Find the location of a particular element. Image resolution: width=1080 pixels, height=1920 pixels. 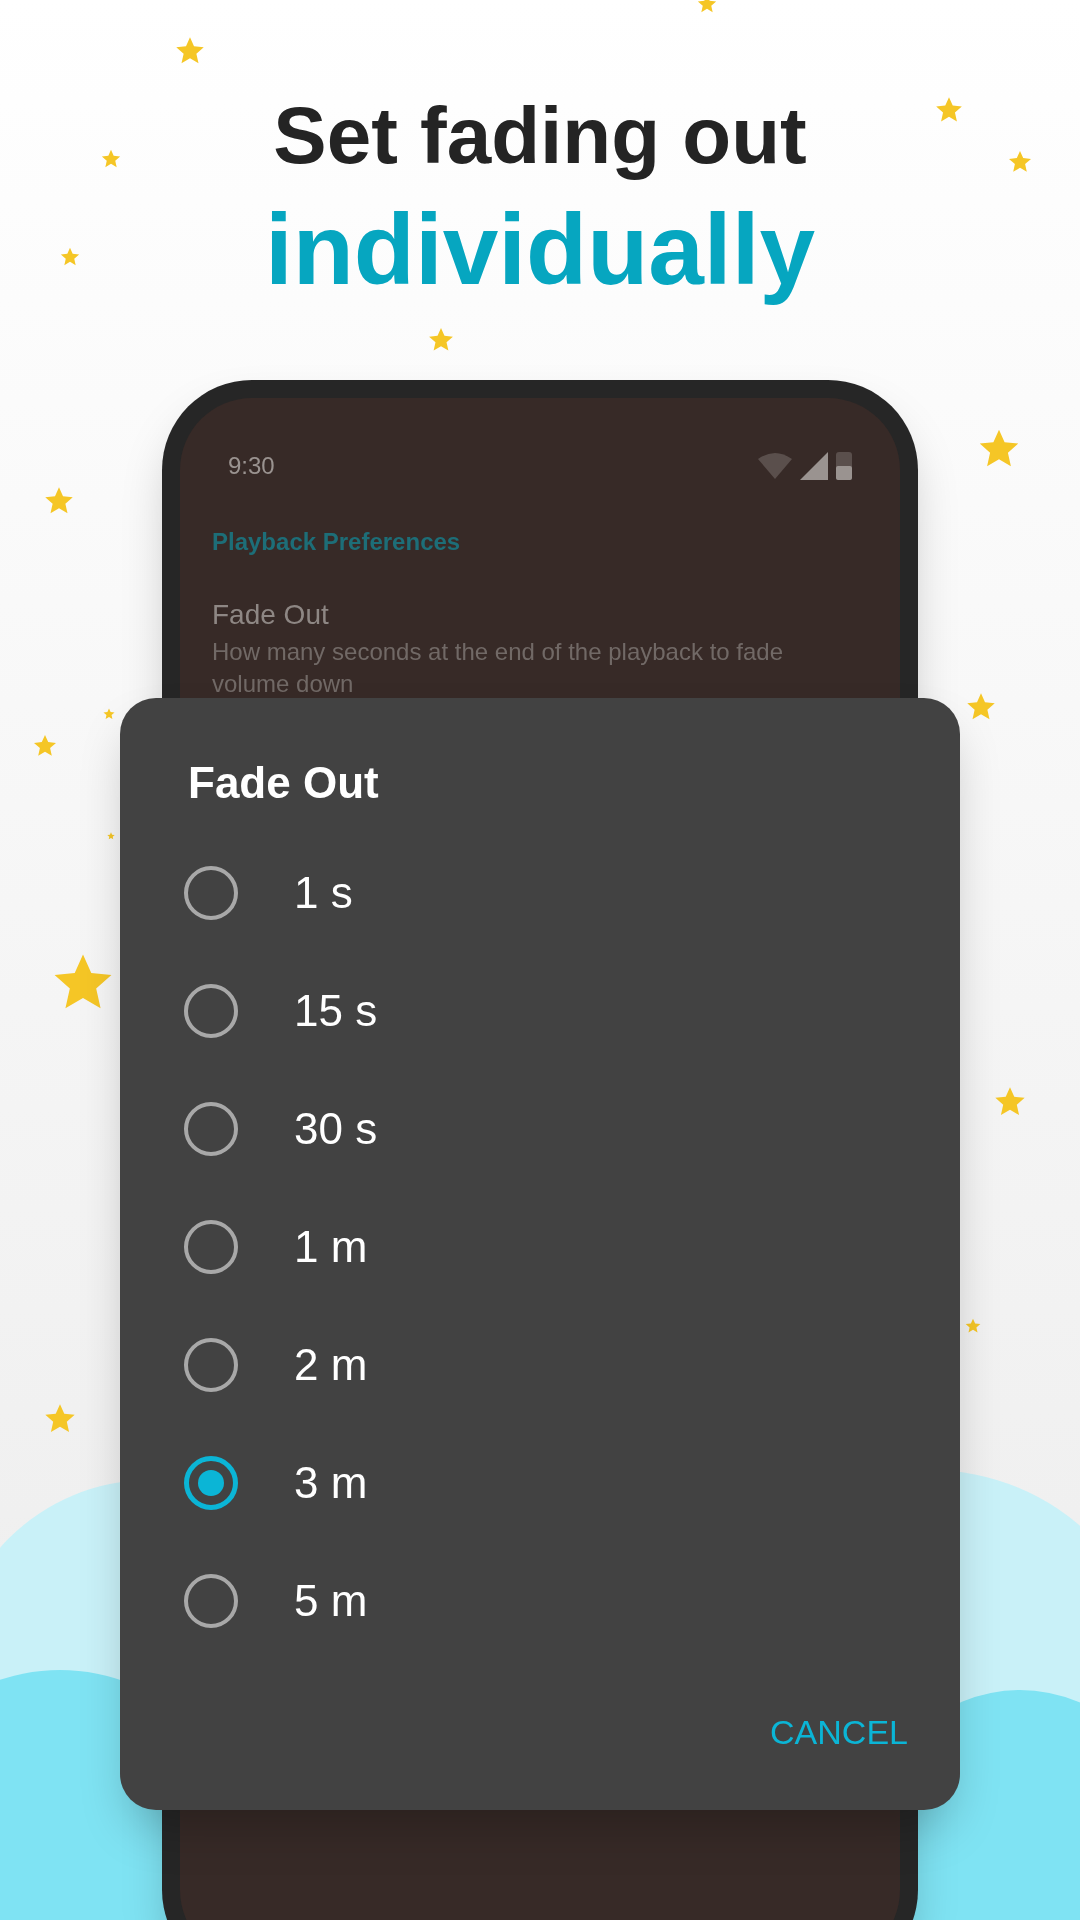

radio-option: 1 s is located at coordinates (540, 893).